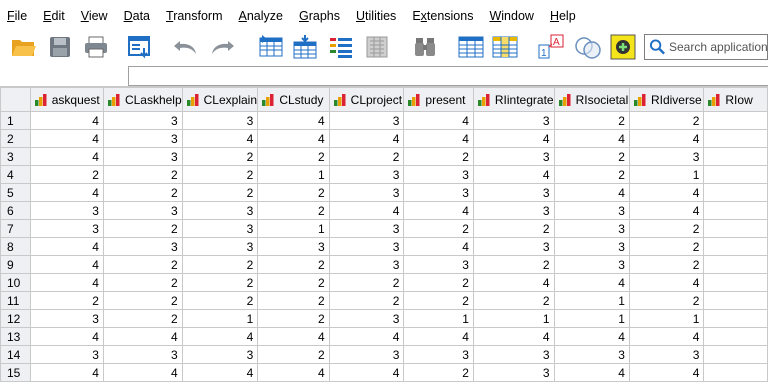 Image resolution: width=768 pixels, height=384 pixels. Describe the element at coordinates (425, 47) in the screenshot. I see `find-icon` at that location.